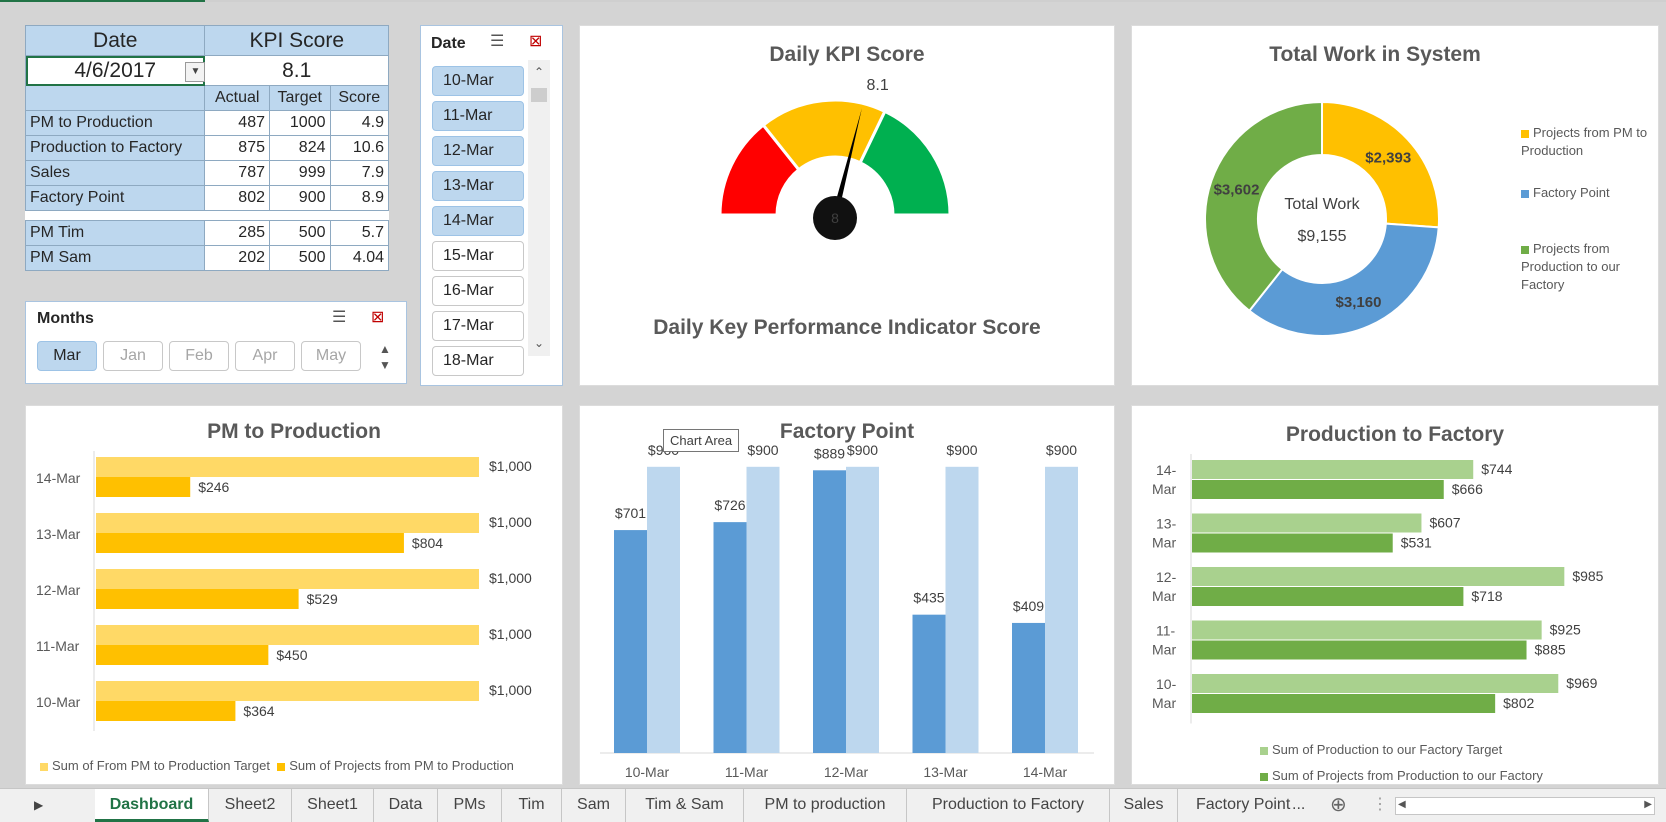  I want to click on table-row: Sales 787 999 7.9, so click(206, 173).